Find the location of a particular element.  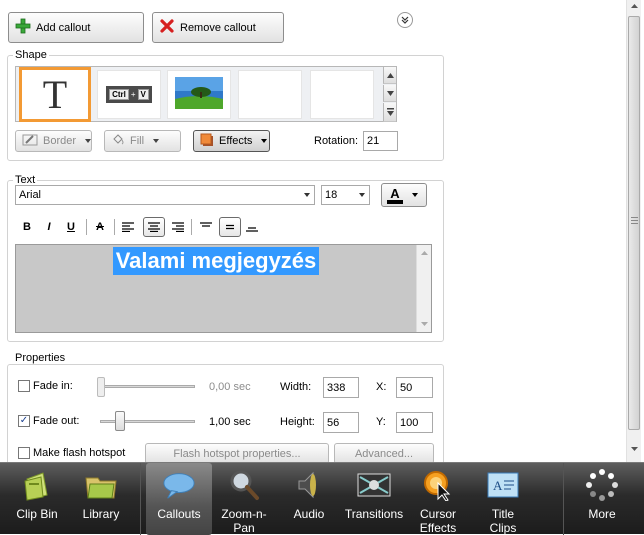

plus-icon is located at coordinates (23, 27).